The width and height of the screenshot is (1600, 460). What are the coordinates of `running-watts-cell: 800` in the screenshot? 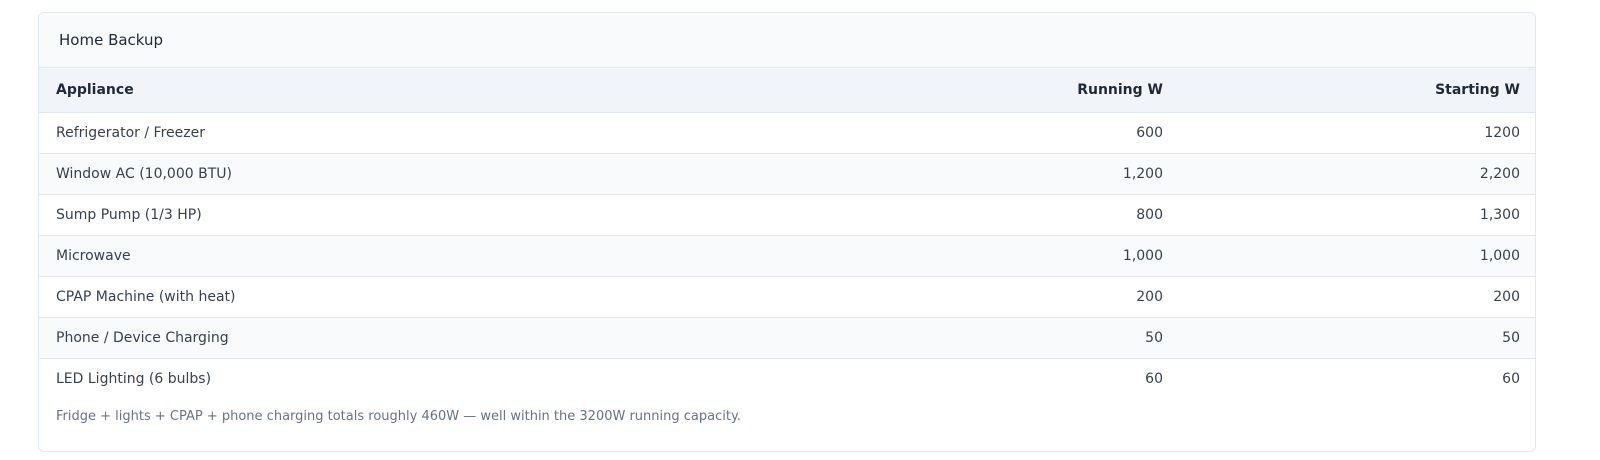 It's located at (1149, 214).